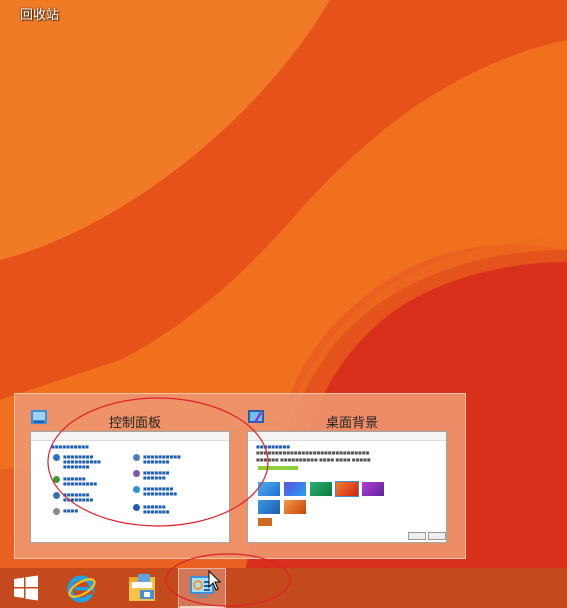  I want to click on file-explorer-icon, so click(142, 587).